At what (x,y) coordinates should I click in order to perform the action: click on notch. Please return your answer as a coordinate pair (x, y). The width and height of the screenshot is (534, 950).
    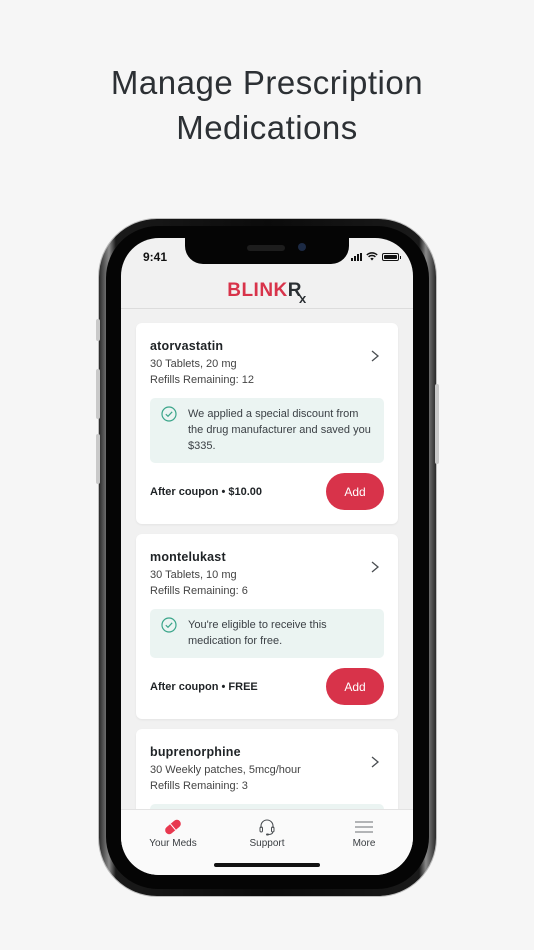
    Looking at the image, I should click on (267, 251).